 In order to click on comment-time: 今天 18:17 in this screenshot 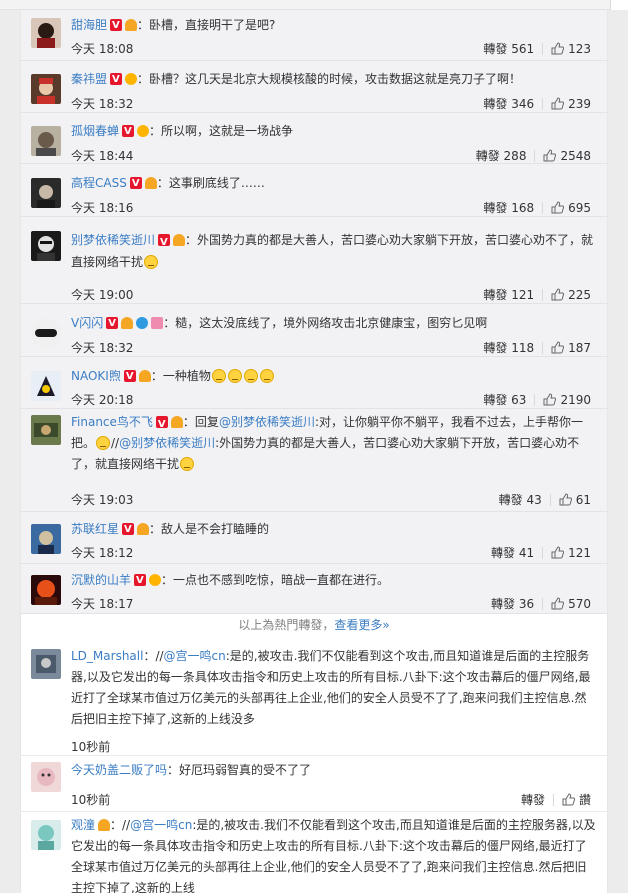, I will do `click(102, 604)`.